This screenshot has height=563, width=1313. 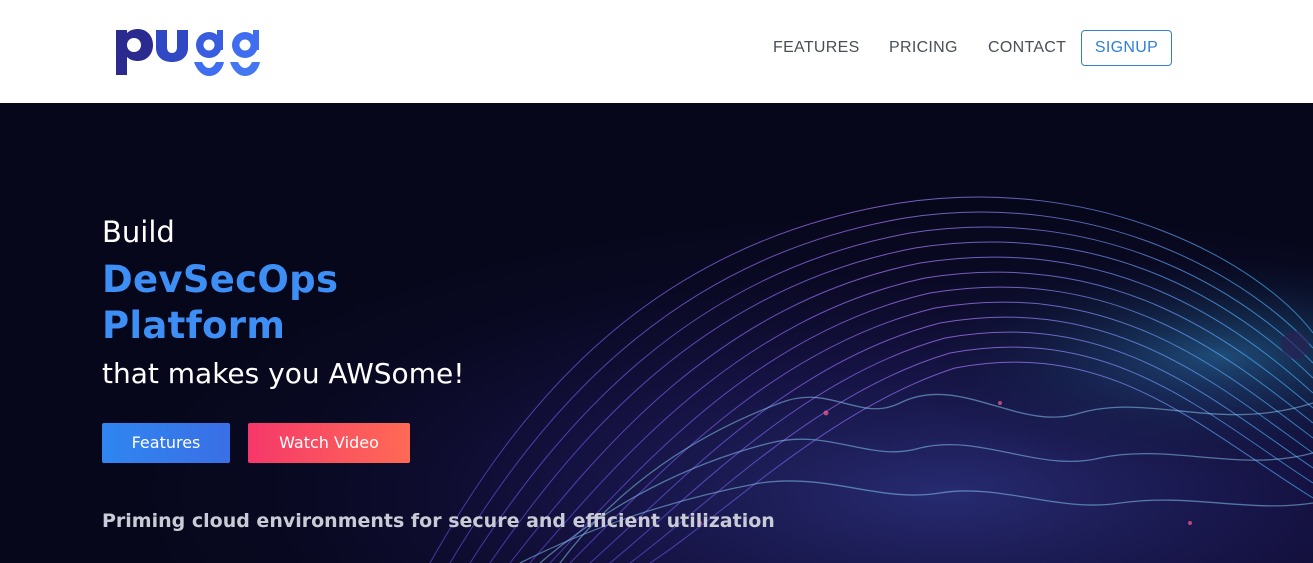 What do you see at coordinates (220, 279) in the screenshot?
I see `hero-heading-accent-1: DevSecOps` at bounding box center [220, 279].